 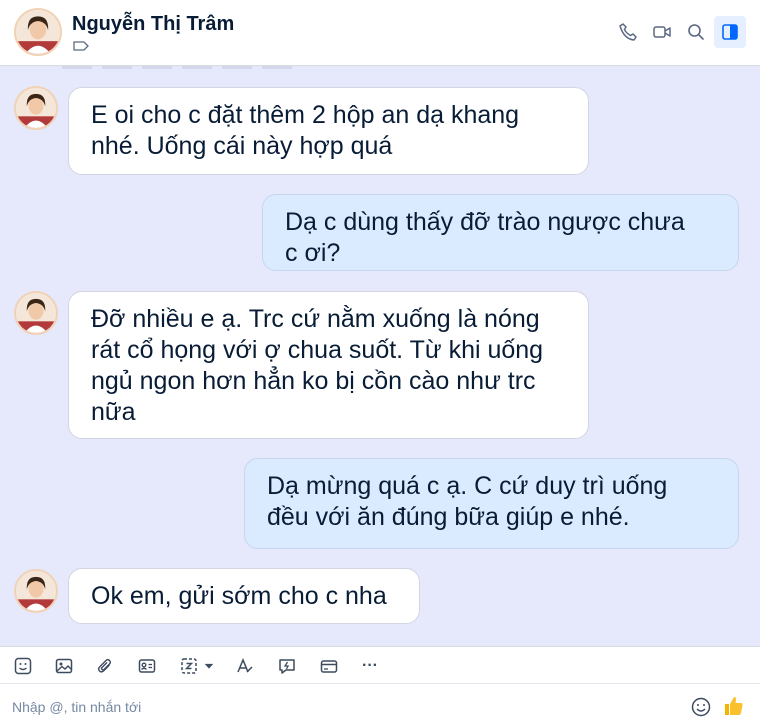 I want to click on screenshot-icon, so click(x=189, y=666).